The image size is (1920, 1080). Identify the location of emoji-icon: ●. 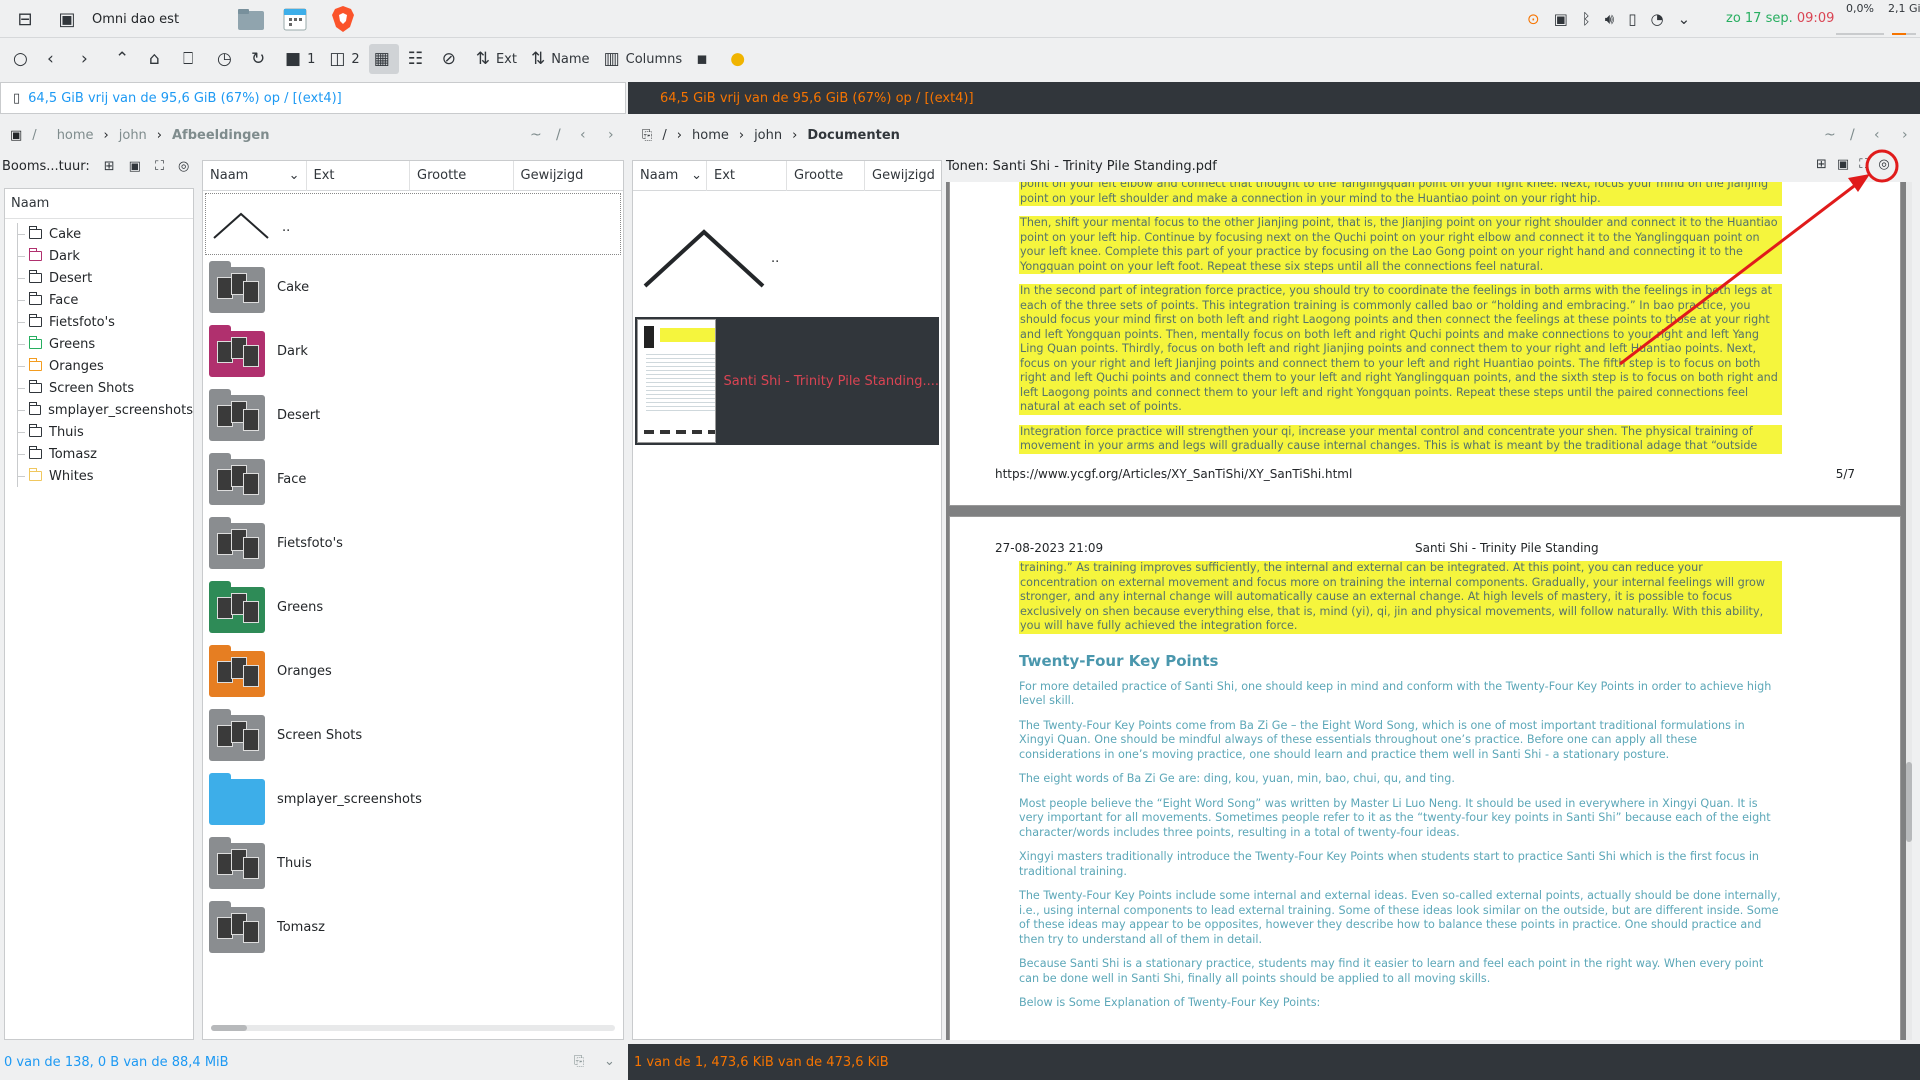
(740, 59).